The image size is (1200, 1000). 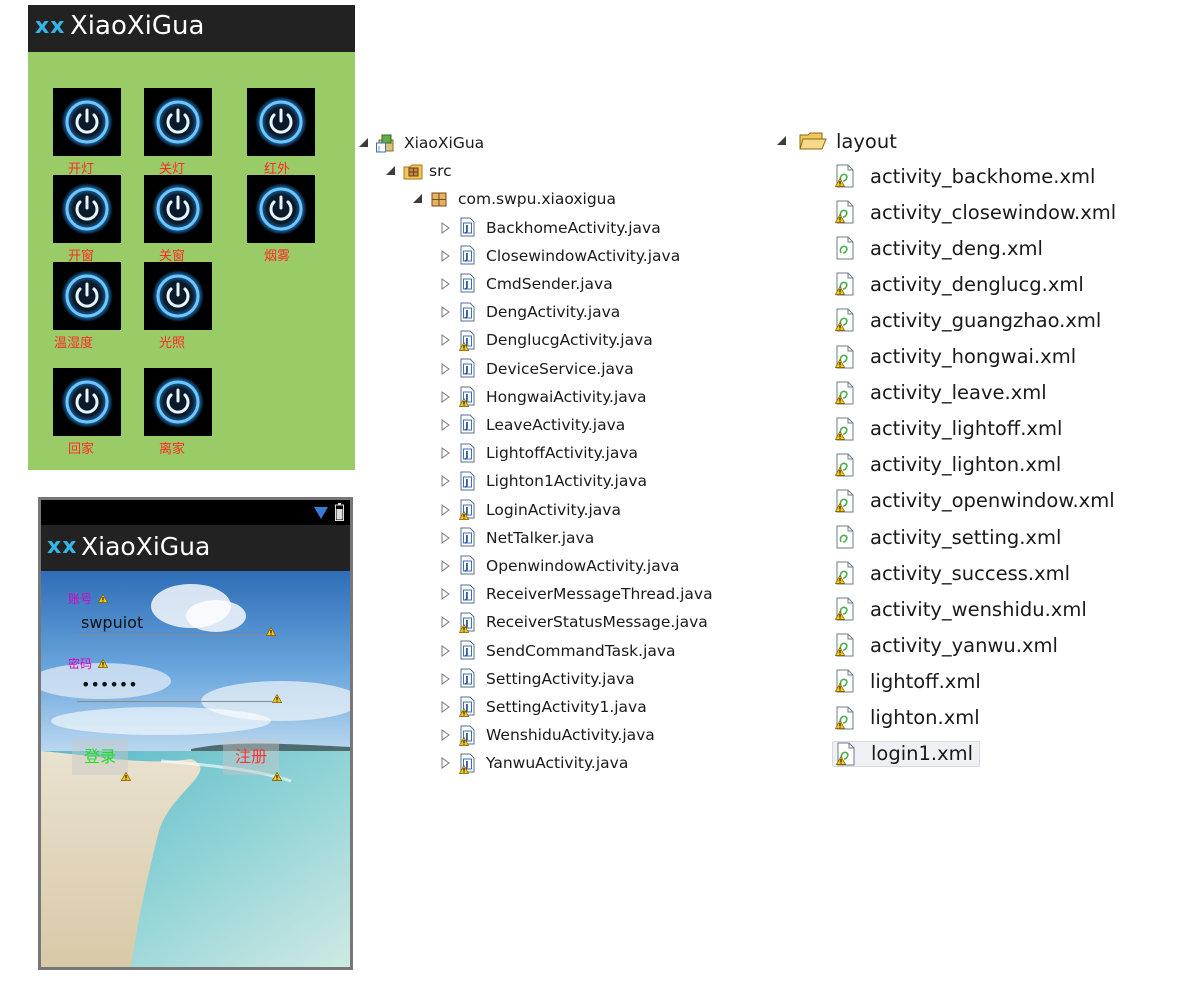 I want to click on tree-item-xml-file: activity_lightoff.xml, so click(x=948, y=429).